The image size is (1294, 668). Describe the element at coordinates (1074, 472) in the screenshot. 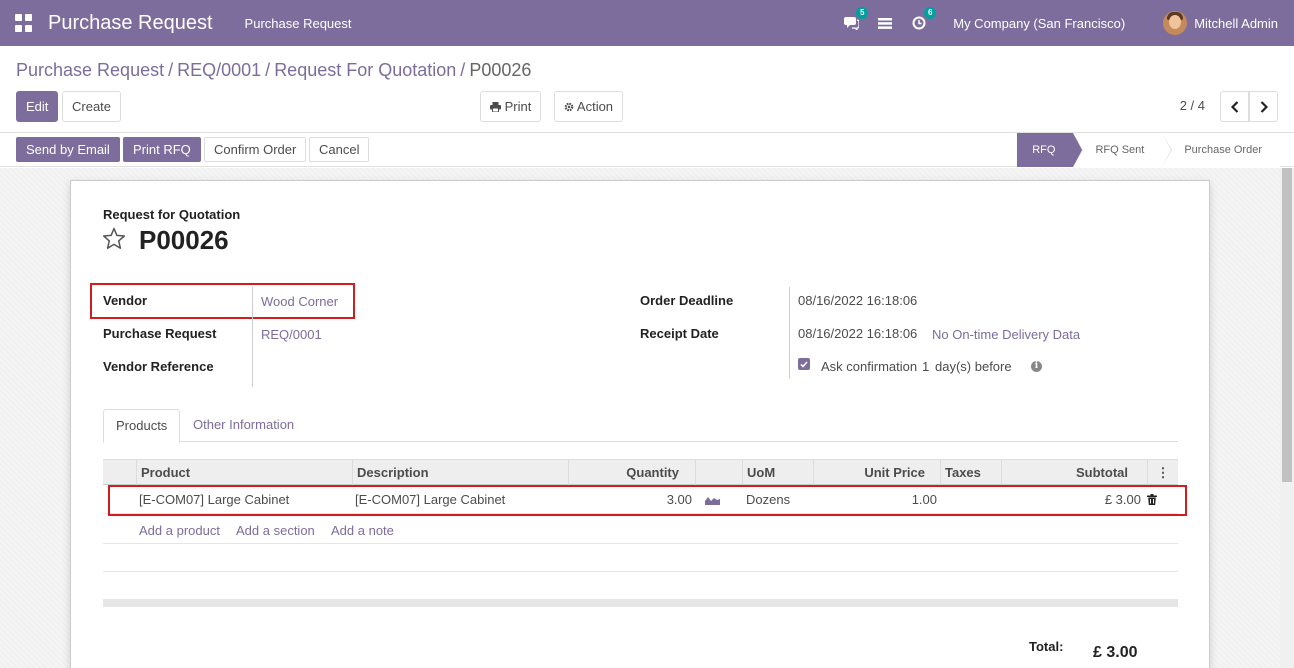

I see `column-subtotal: Subtotal` at that location.